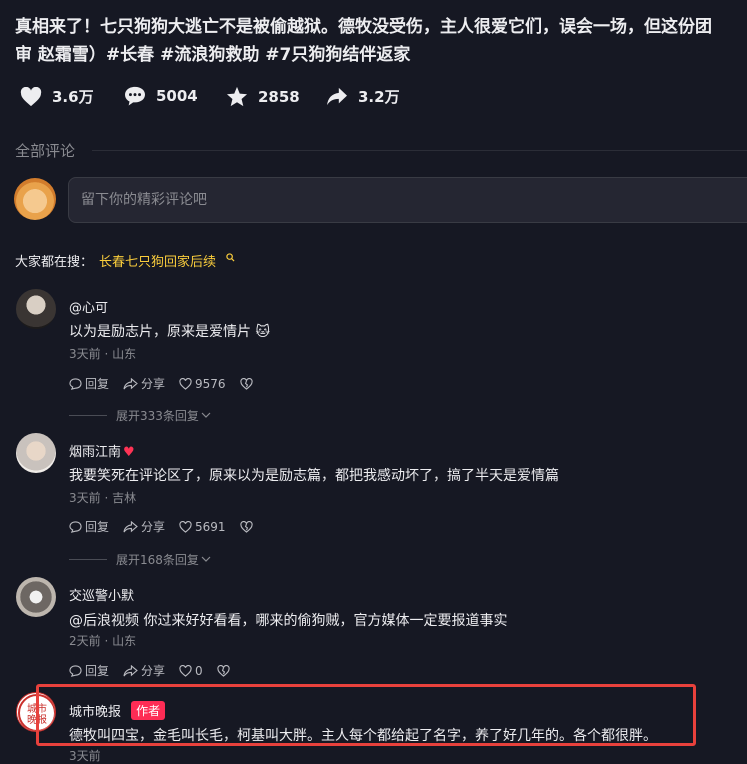 The height and width of the screenshot is (764, 747). I want to click on comment-meta: 3天前 · 吉林, so click(103, 498).